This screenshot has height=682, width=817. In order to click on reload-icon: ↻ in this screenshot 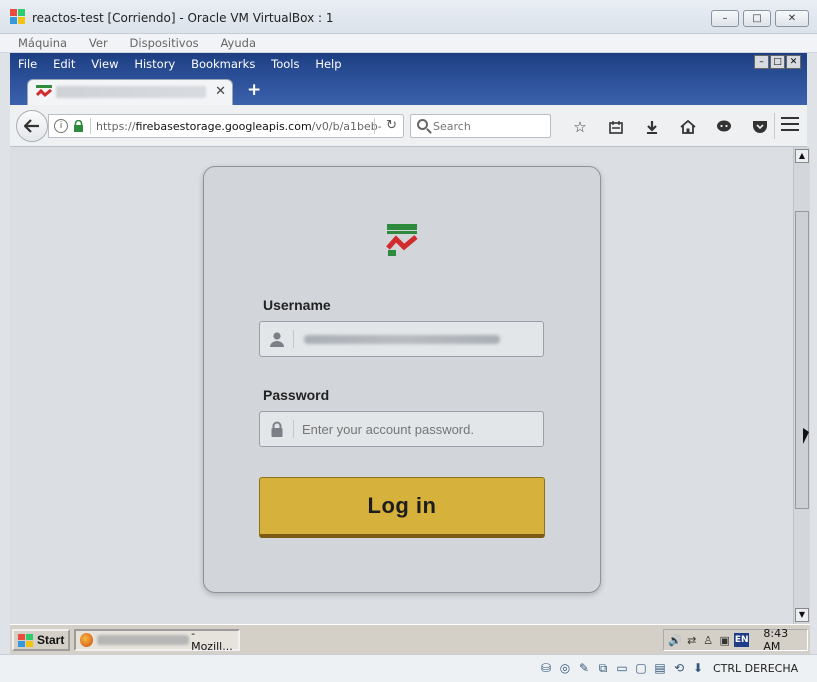, I will do `click(391, 125)`.